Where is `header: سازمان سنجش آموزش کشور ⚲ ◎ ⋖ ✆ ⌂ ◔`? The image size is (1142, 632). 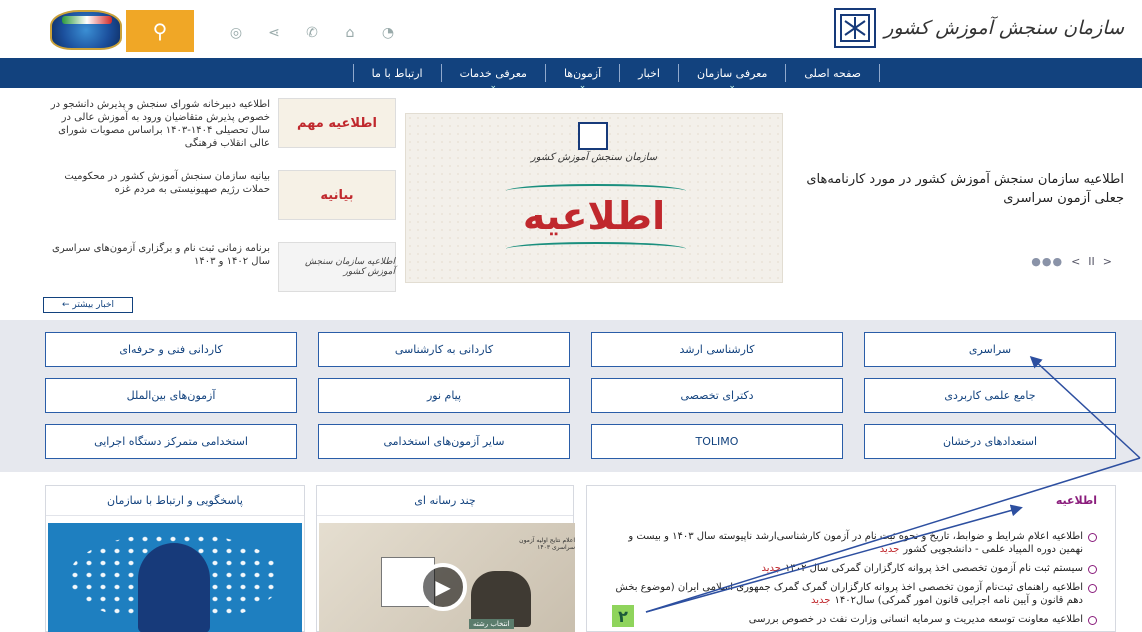
header: سازمان سنجش آموزش کشور ⚲ ◎ ⋖ ✆ ⌂ ◔ is located at coordinates (571, 29).